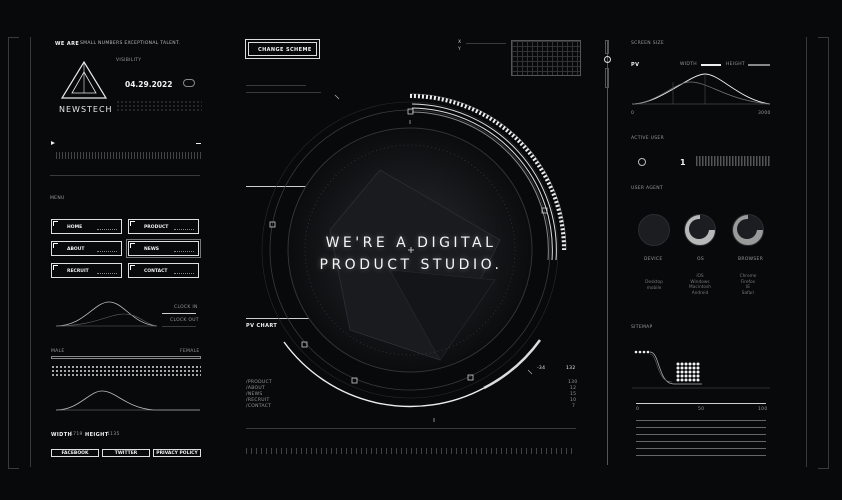 This screenshot has height=500, width=842. What do you see at coordinates (113, 434) in the screenshot?
I see `height-value: 1135` at bounding box center [113, 434].